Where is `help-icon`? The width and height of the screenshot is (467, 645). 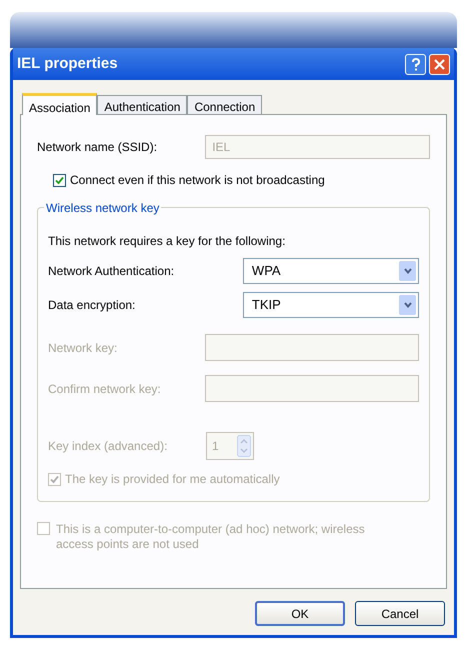
help-icon is located at coordinates (415, 64).